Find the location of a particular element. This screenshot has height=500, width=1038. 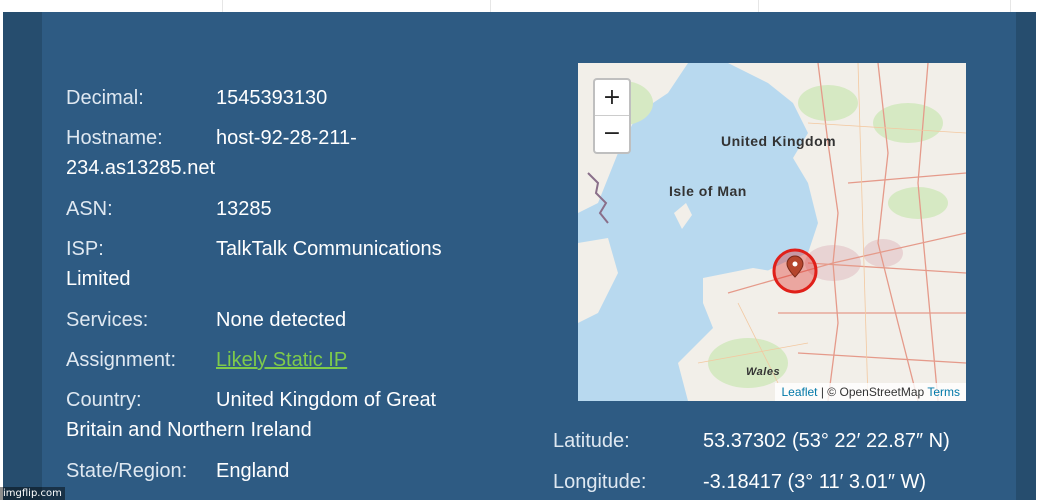

map-label-wales: Wales is located at coordinates (763, 372).